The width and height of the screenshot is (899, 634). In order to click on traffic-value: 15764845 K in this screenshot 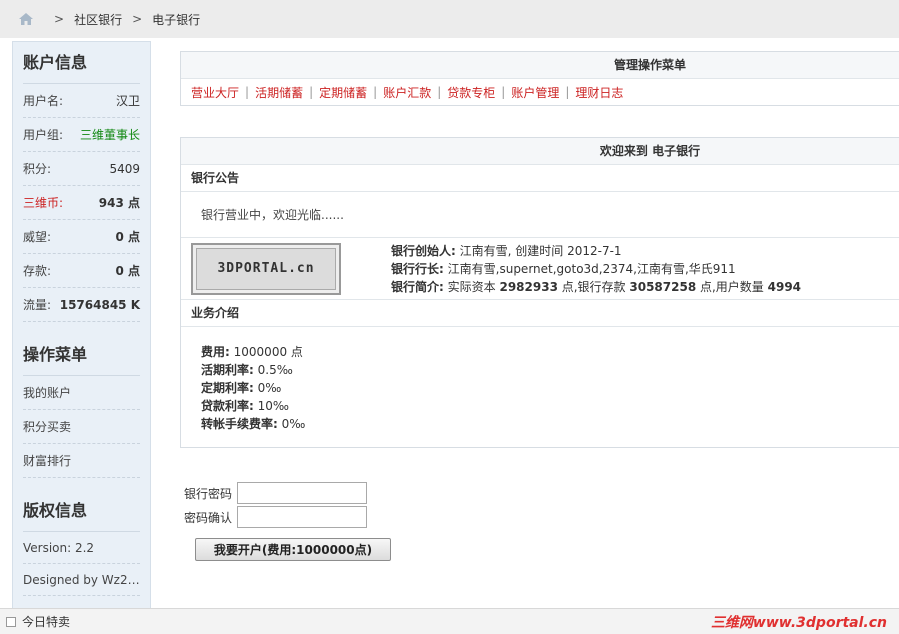, I will do `click(99, 304)`.